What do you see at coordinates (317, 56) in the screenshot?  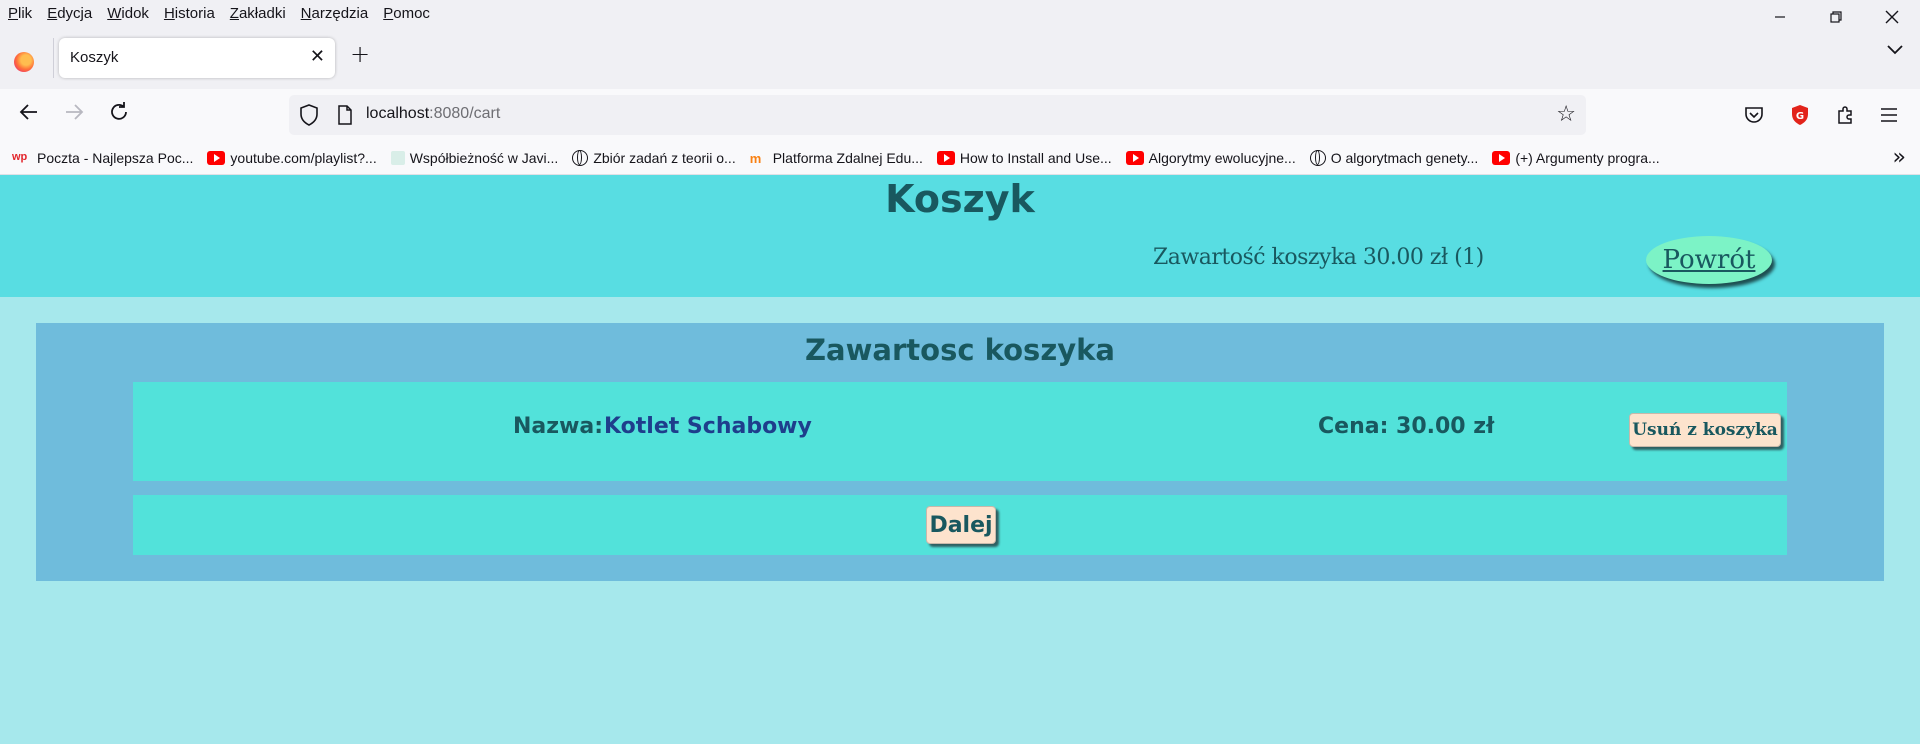 I see `close-tab-icon: ✕` at bounding box center [317, 56].